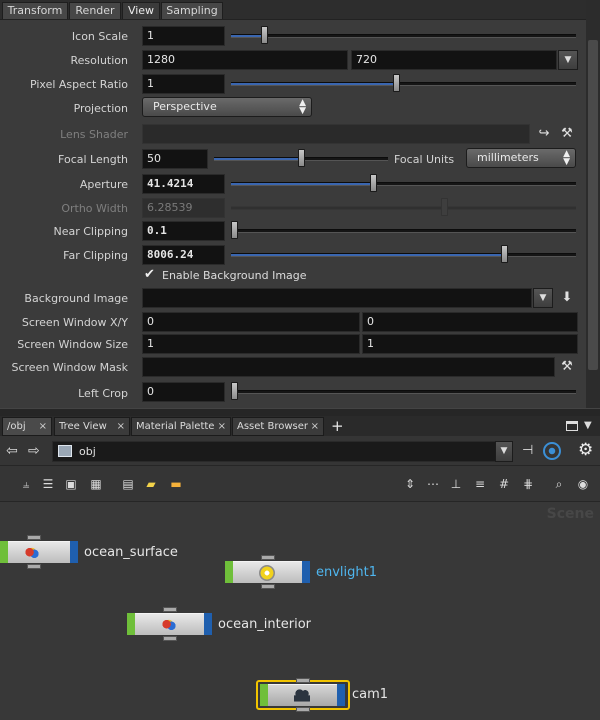 This screenshot has width=600, height=720. Describe the element at coordinates (348, 367) in the screenshot. I see `screen-window-mask-field` at that location.